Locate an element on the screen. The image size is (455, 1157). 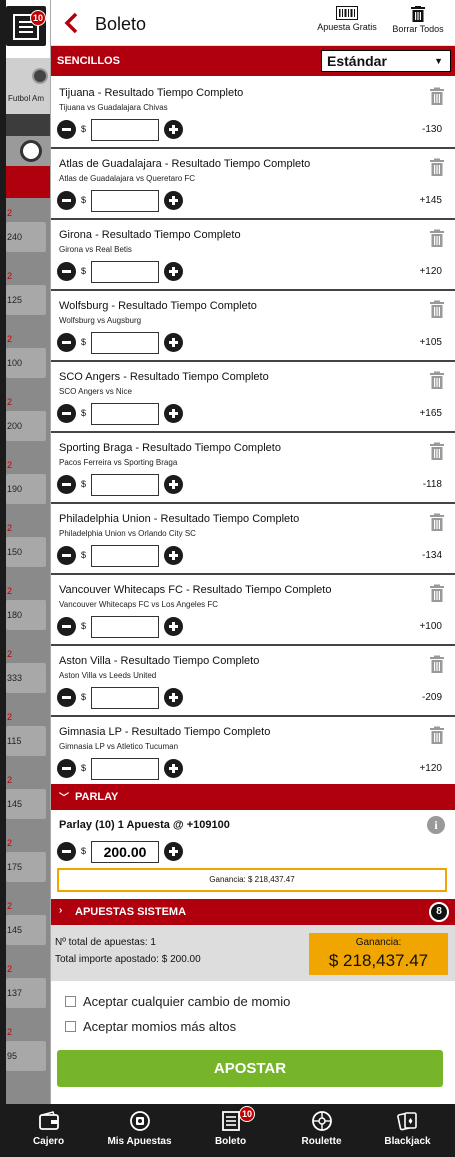
bet-event: SCO Angers vs Nice is located at coordinates (95, 391).